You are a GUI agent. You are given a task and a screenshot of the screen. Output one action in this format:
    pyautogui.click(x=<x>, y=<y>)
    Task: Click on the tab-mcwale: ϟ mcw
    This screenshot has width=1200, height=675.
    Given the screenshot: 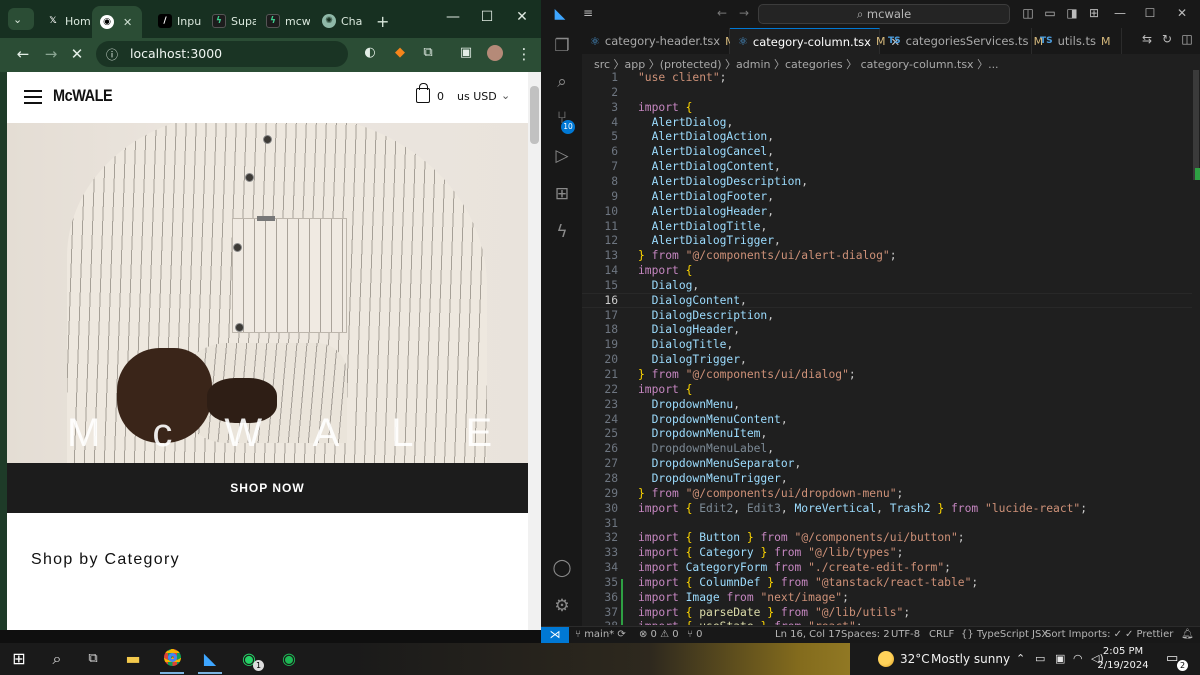 What is the action you would take?
    pyautogui.click(x=284, y=21)
    